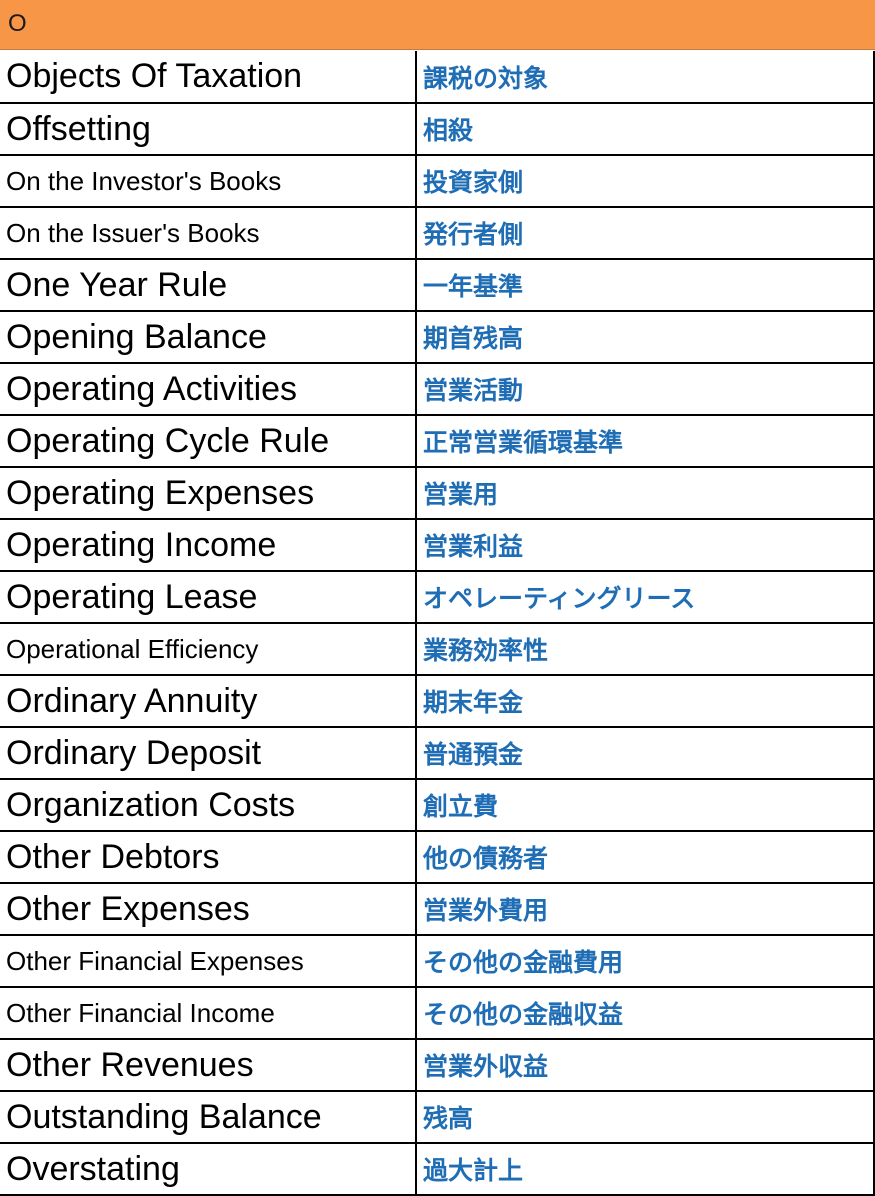 The image size is (875, 1196). What do you see at coordinates (645, 181) in the screenshot?
I see `translation-cell: 投資家側` at bounding box center [645, 181].